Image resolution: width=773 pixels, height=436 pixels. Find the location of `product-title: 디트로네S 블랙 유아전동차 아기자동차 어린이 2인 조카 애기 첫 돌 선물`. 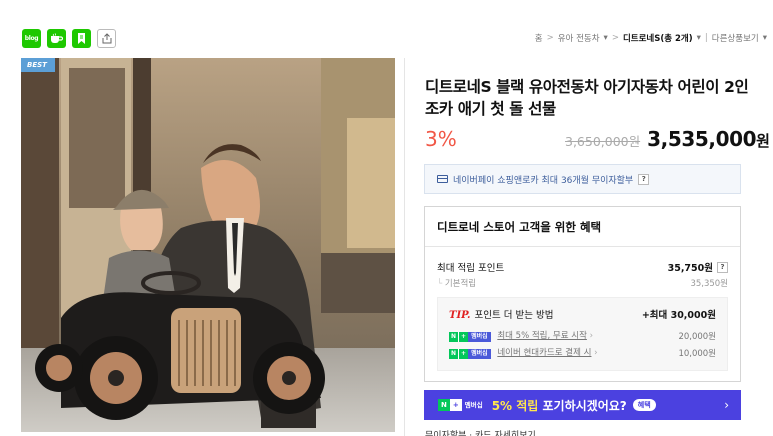

product-title: 디트로네S 블랙 유아전동차 아기자동차 어린이 2인 조카 애기 첫 돌 선물 is located at coordinates (587, 98).